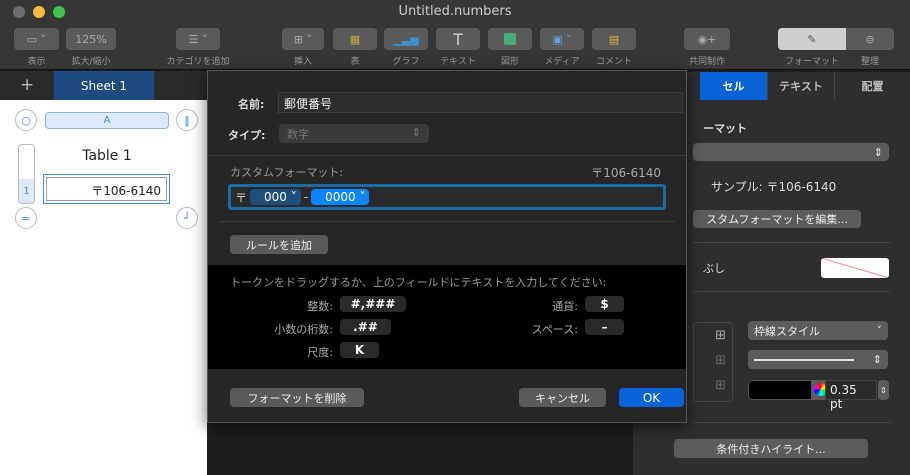 This screenshot has width=910, height=475. I want to click on column-header-a: A, so click(107, 120).